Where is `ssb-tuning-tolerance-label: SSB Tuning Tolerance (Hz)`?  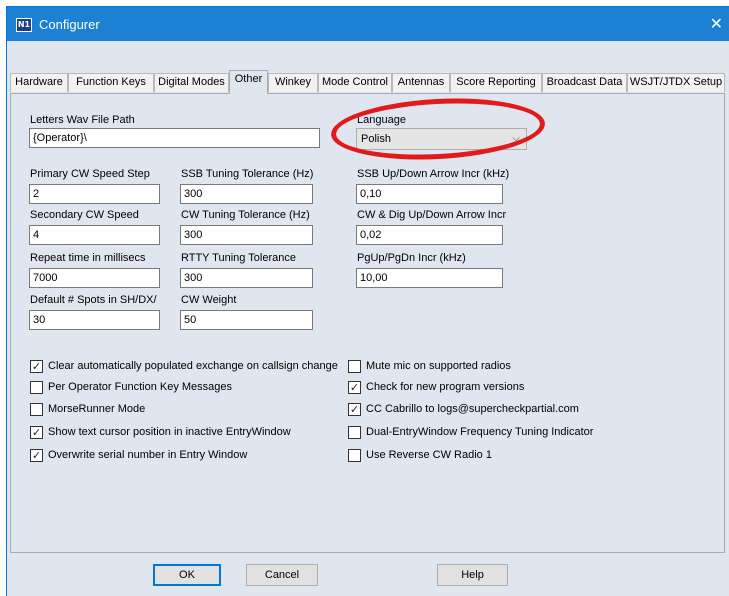
ssb-tuning-tolerance-label: SSB Tuning Tolerance (Hz) is located at coordinates (247, 174).